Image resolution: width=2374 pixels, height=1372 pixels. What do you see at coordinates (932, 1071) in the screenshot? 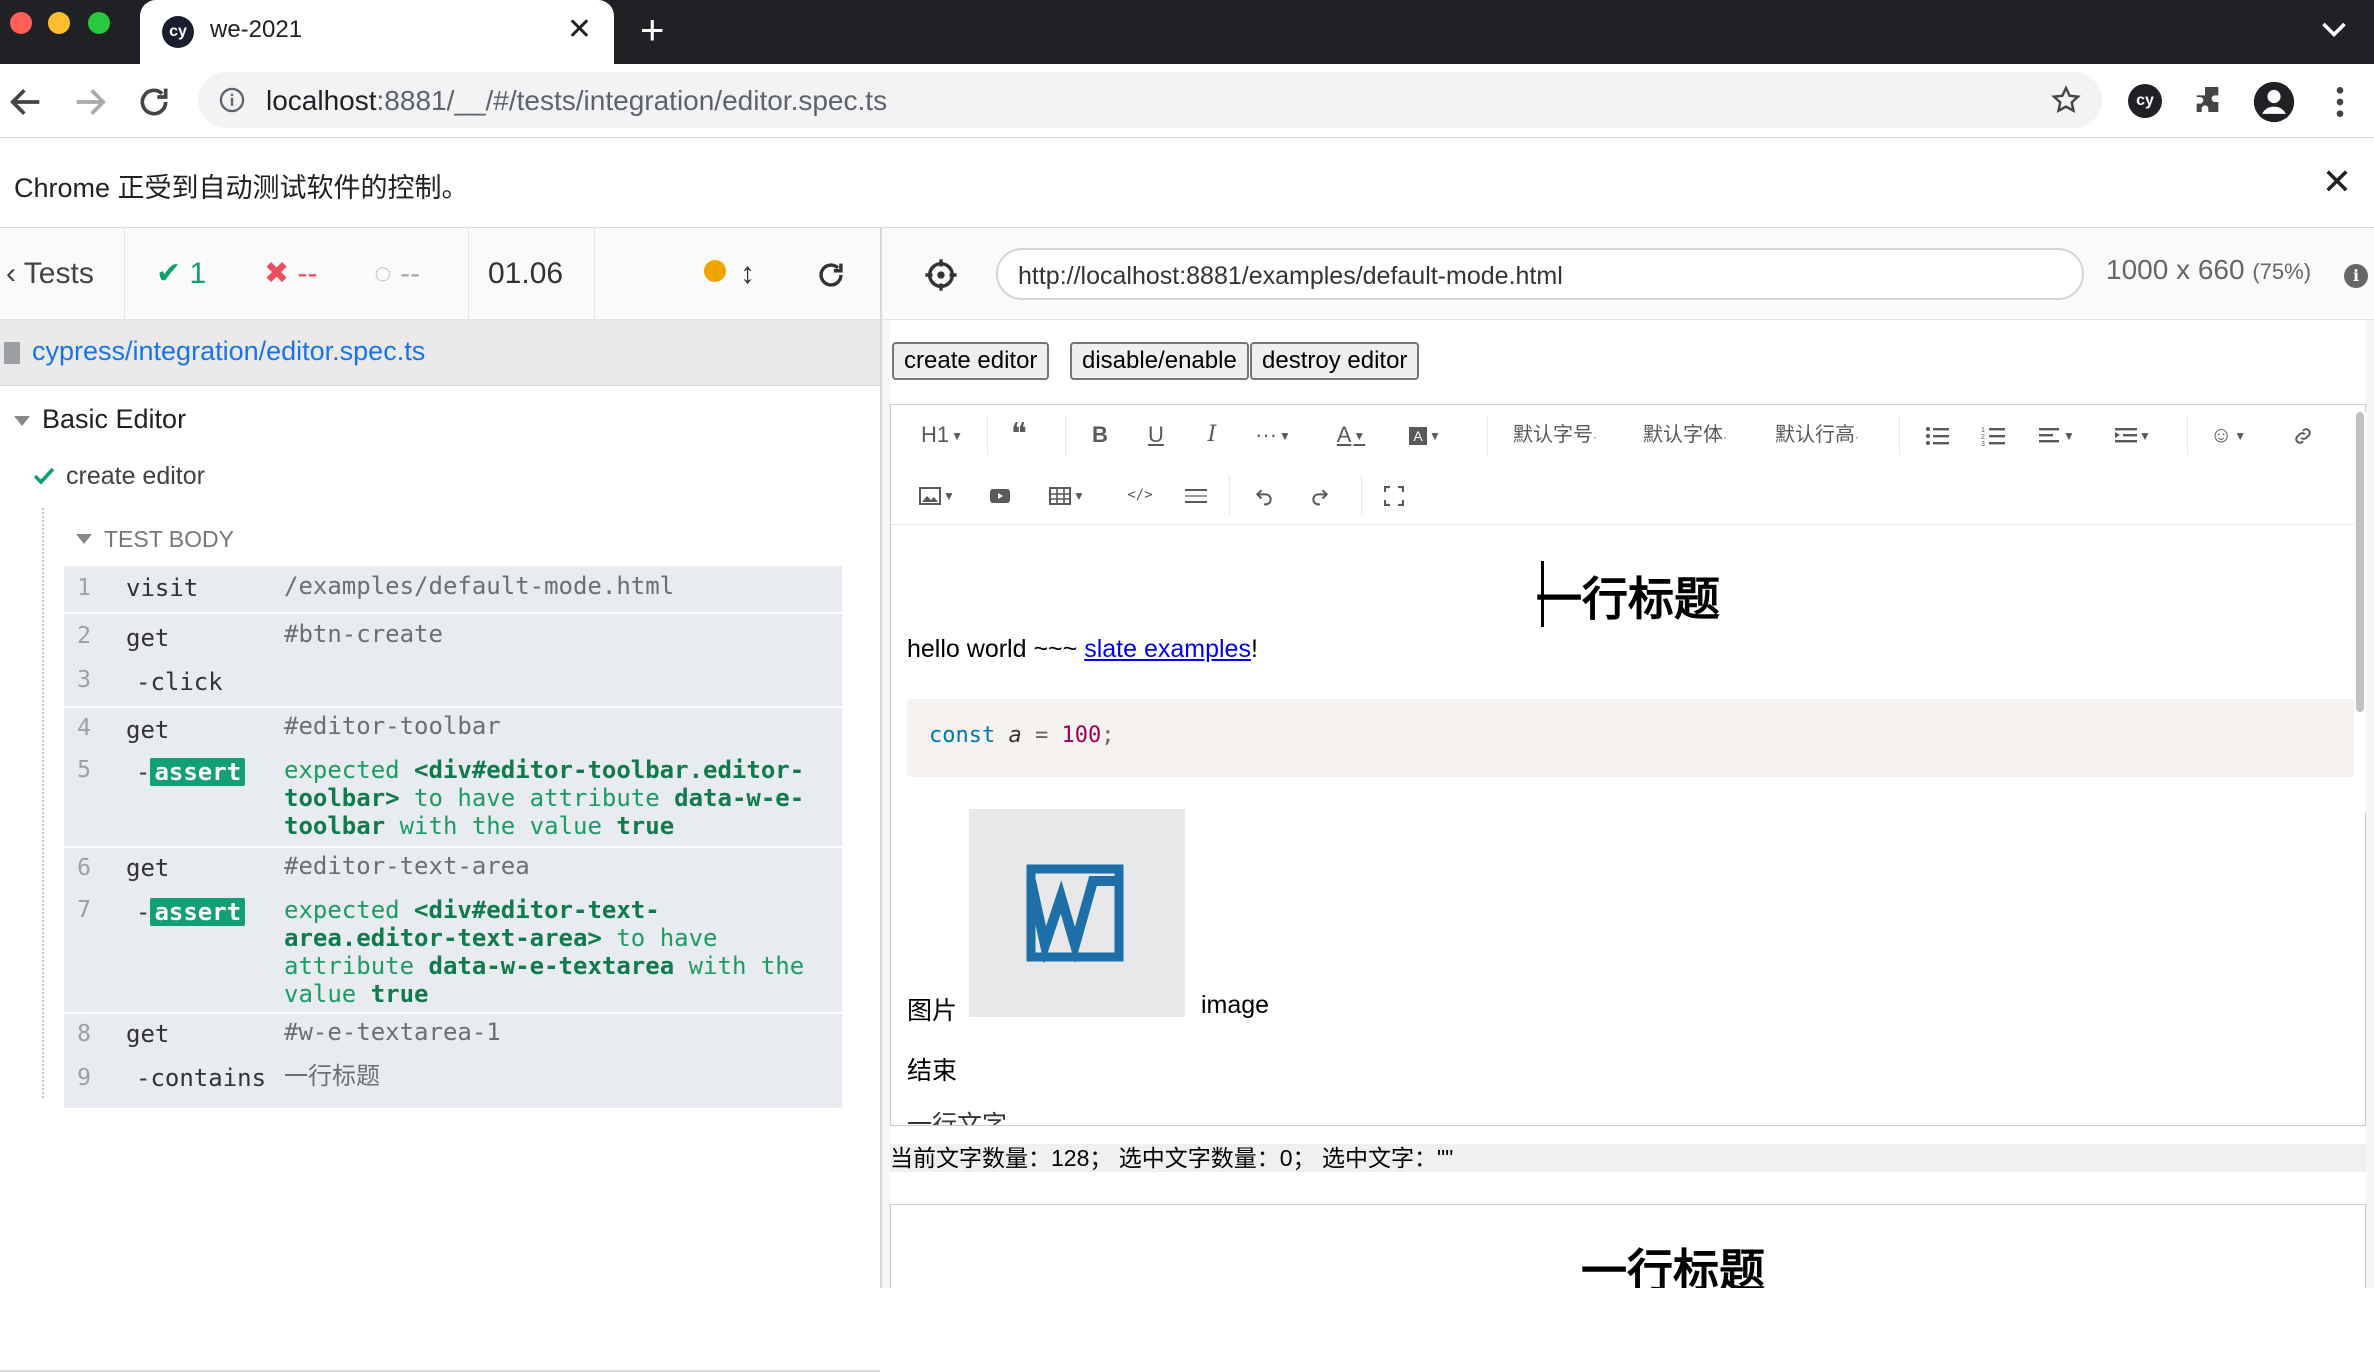
I see `end-paragraph: 结束` at bounding box center [932, 1071].